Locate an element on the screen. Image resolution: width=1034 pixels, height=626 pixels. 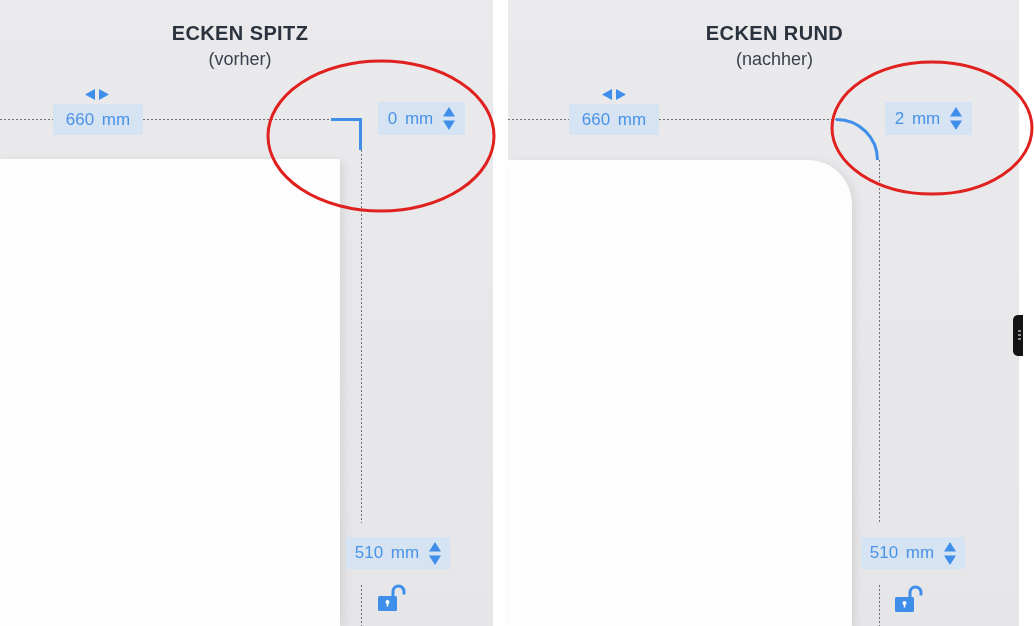
corner-angle-icon is located at coordinates (346, 134).